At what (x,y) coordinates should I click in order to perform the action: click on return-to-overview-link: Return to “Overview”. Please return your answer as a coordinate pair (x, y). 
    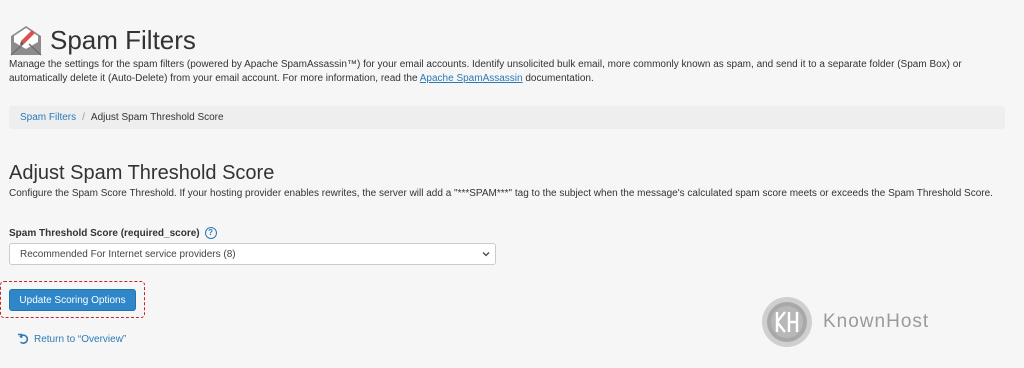
    Looking at the image, I should click on (71, 339).